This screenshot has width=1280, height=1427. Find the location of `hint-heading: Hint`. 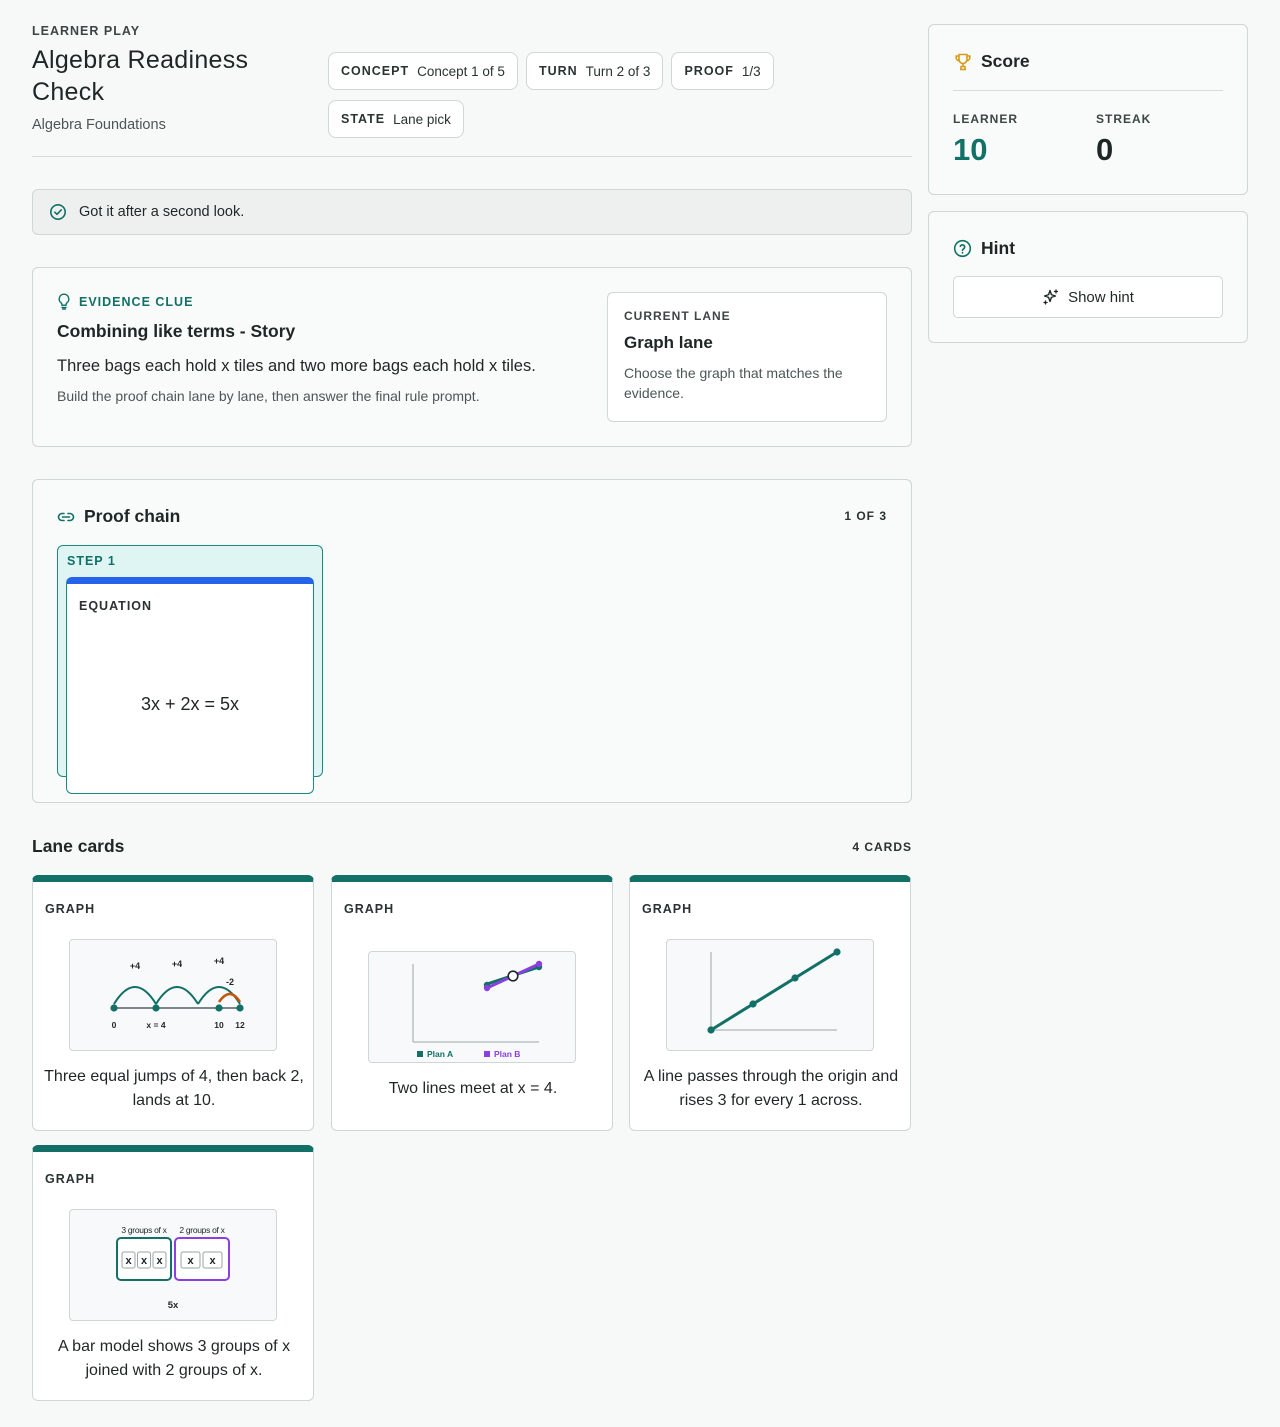

hint-heading: Hint is located at coordinates (984, 248).